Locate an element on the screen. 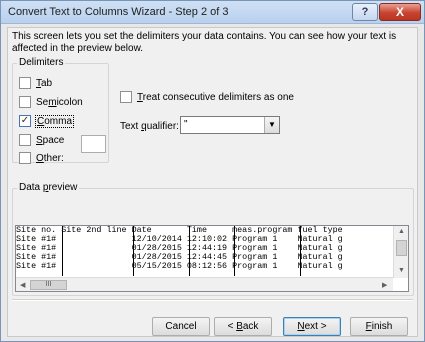 Image resolution: width=425 pixels, height=342 pixels. consecutive-option: Treat consecutive delimiters as one is located at coordinates (207, 97).